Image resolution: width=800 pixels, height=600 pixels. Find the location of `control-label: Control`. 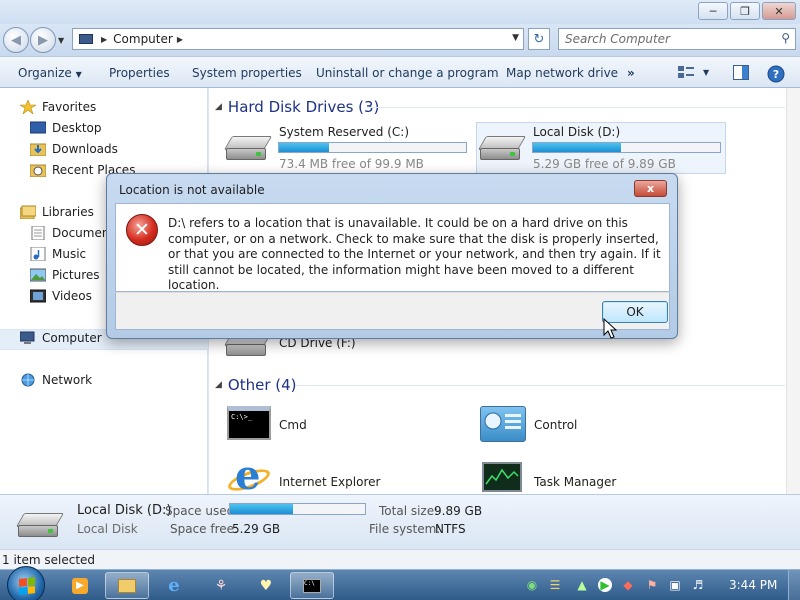

control-label: Control is located at coordinates (556, 425).